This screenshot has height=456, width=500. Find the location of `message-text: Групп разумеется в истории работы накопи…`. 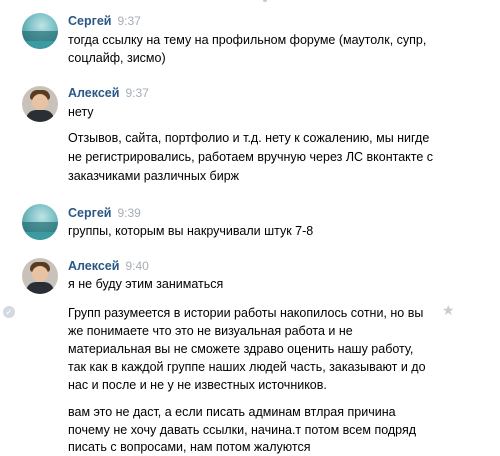

message-text: Групп разумеется в истории работы накопи… is located at coordinates (246, 313).